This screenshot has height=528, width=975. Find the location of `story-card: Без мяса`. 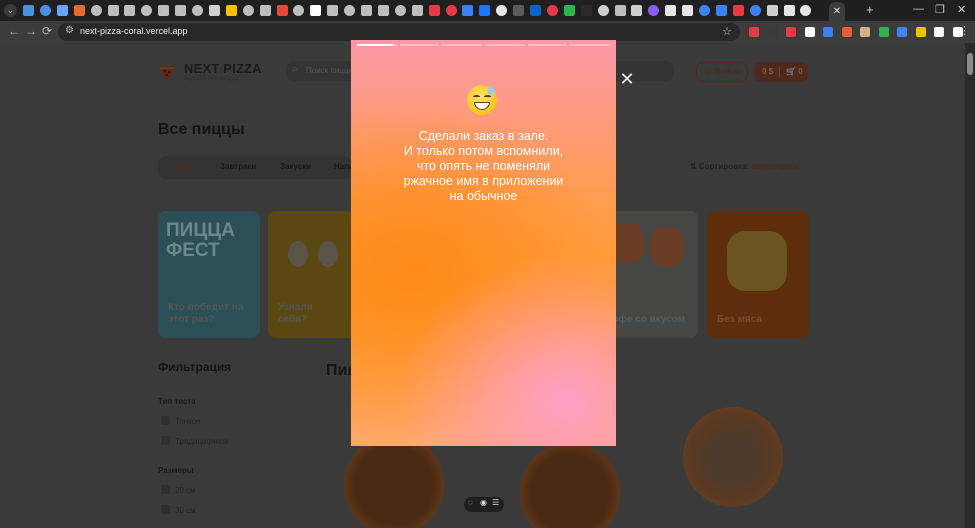

story-card: Без мяса is located at coordinates (758, 274).